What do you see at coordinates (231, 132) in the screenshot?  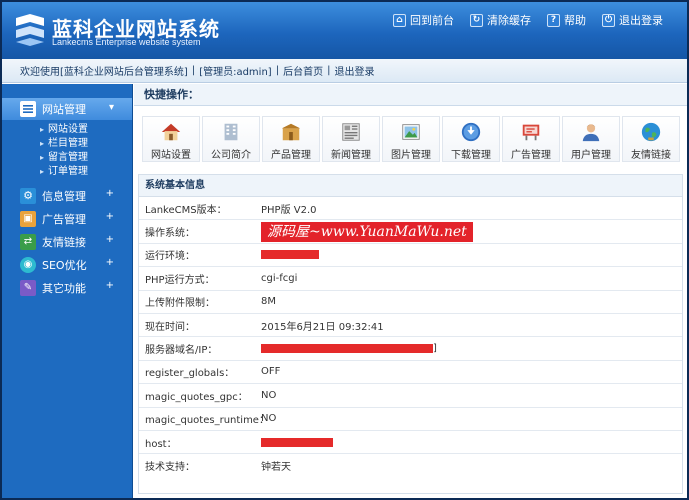 I see `building-icon` at bounding box center [231, 132].